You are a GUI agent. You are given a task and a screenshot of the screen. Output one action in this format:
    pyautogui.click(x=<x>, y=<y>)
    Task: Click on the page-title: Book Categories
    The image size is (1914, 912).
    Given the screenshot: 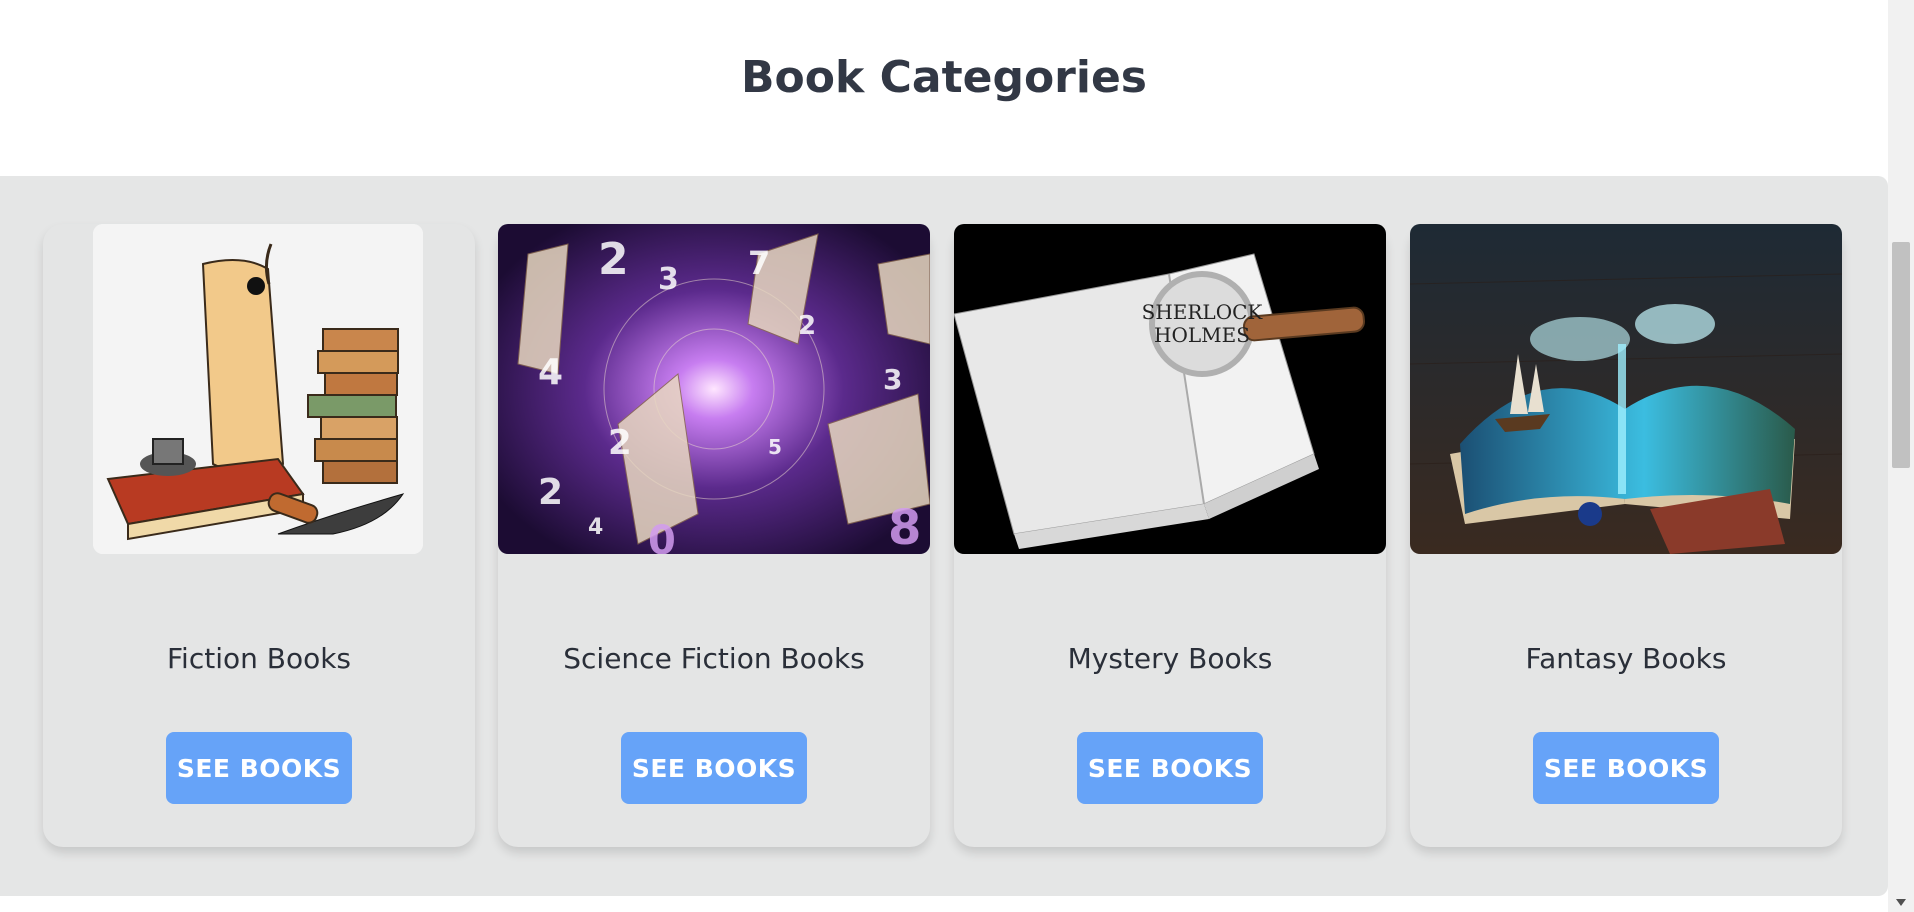 What is the action you would take?
    pyautogui.click(x=944, y=77)
    